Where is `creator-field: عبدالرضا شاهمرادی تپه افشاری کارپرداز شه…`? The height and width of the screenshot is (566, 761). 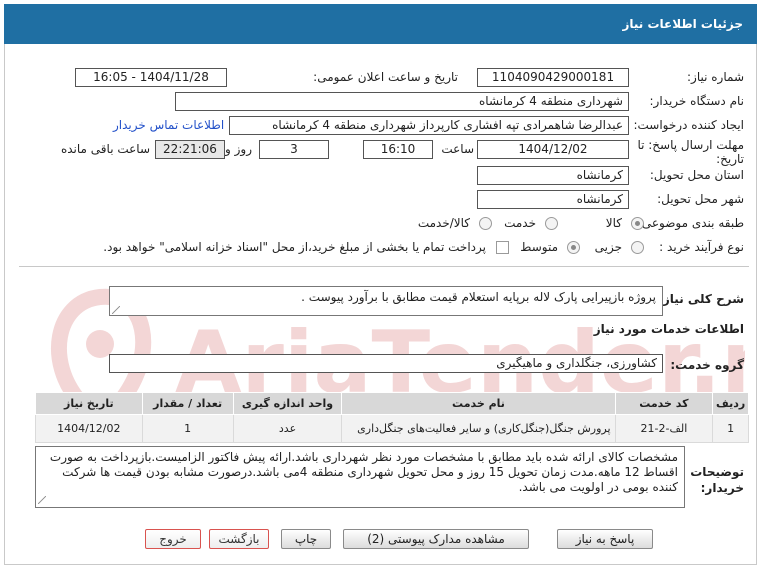 creator-field: عبدالرضا شاهمرادی تپه افشاری کارپرداز شه… is located at coordinates (429, 125).